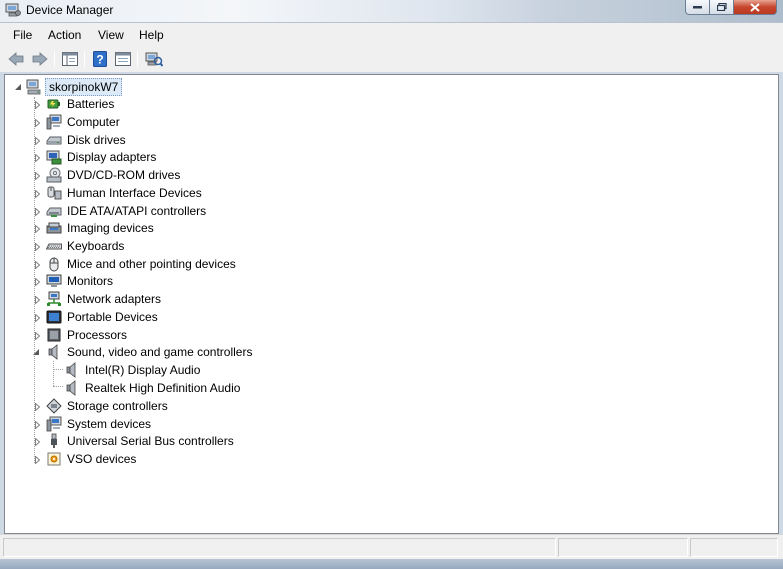 The height and width of the screenshot is (569, 783). Describe the element at coordinates (54, 406) in the screenshot. I see `storage-controller-icon` at that location.